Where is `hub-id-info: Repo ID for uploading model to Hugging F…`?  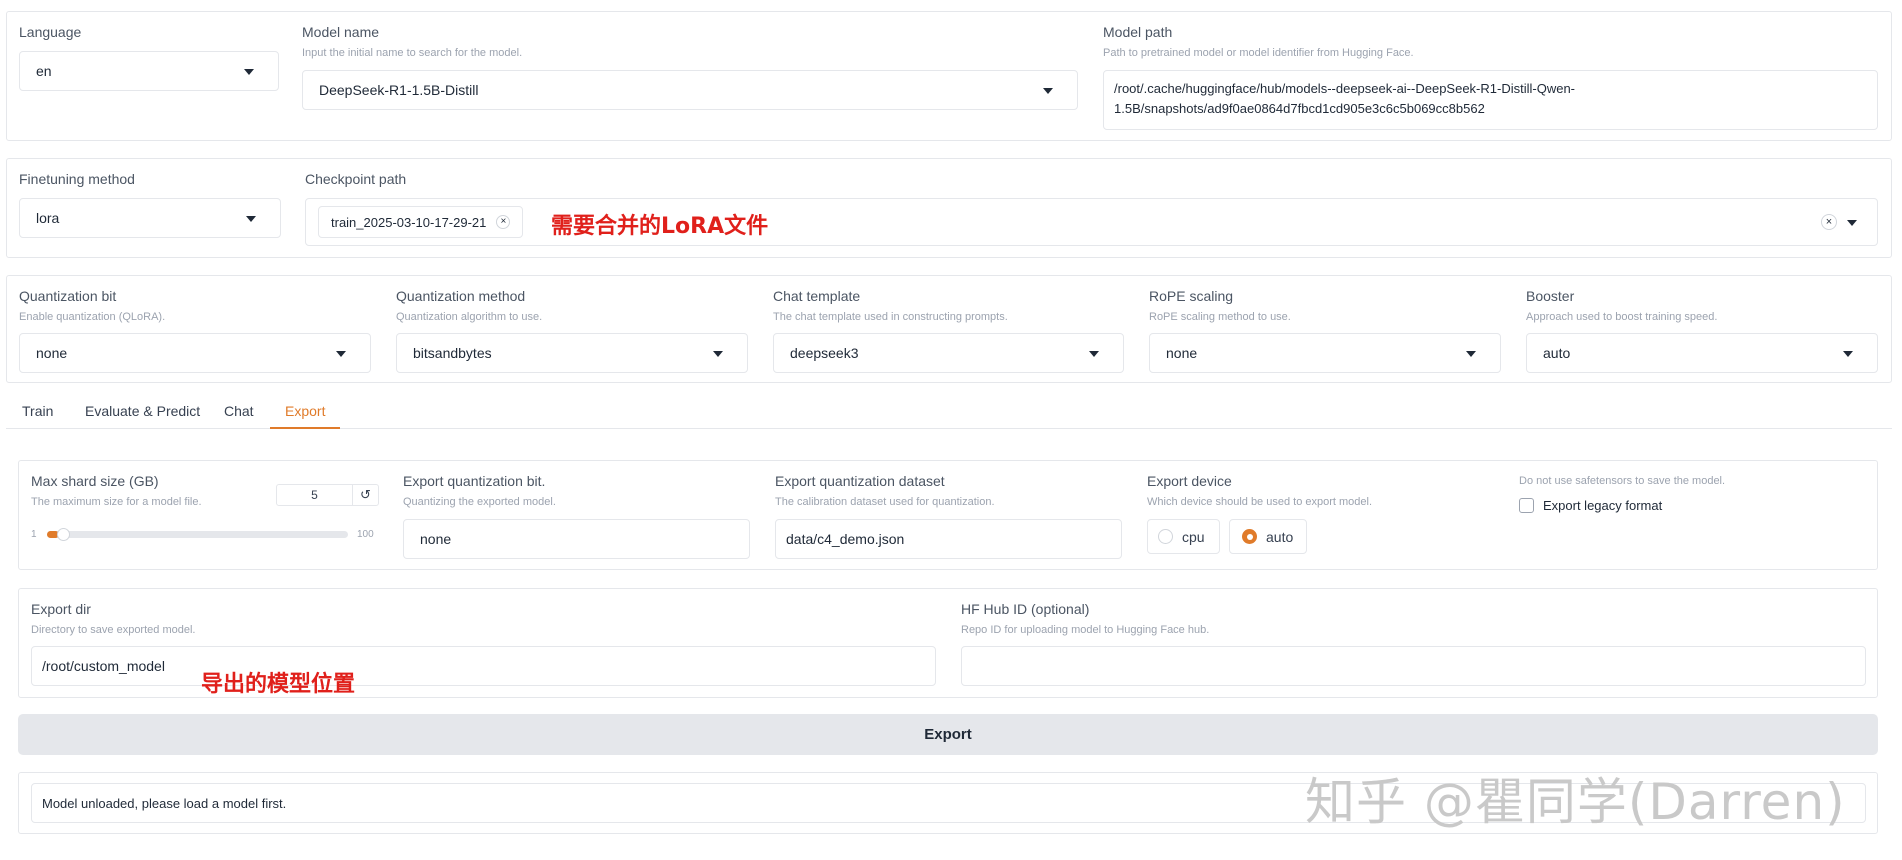
hub-id-info: Repo ID for uploading model to Hugging F… is located at coordinates (1085, 630).